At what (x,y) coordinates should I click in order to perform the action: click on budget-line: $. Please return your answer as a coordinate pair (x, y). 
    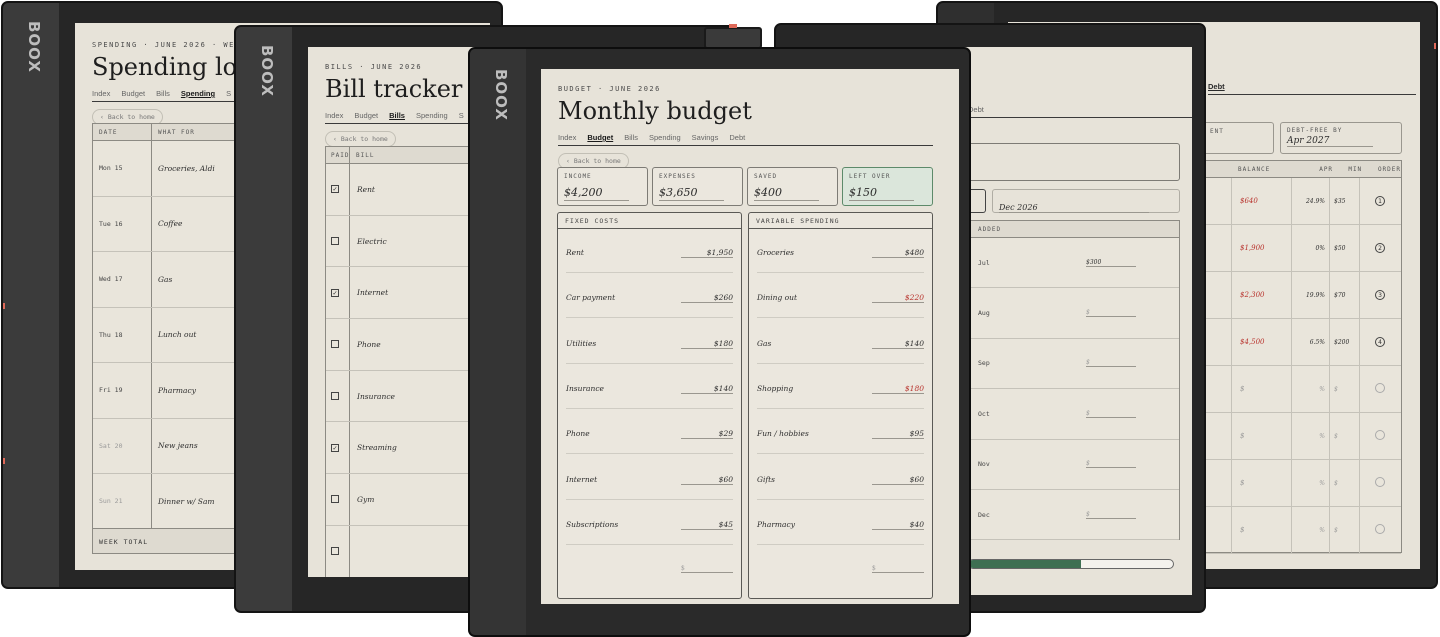
    Looking at the image, I should click on (649, 572).